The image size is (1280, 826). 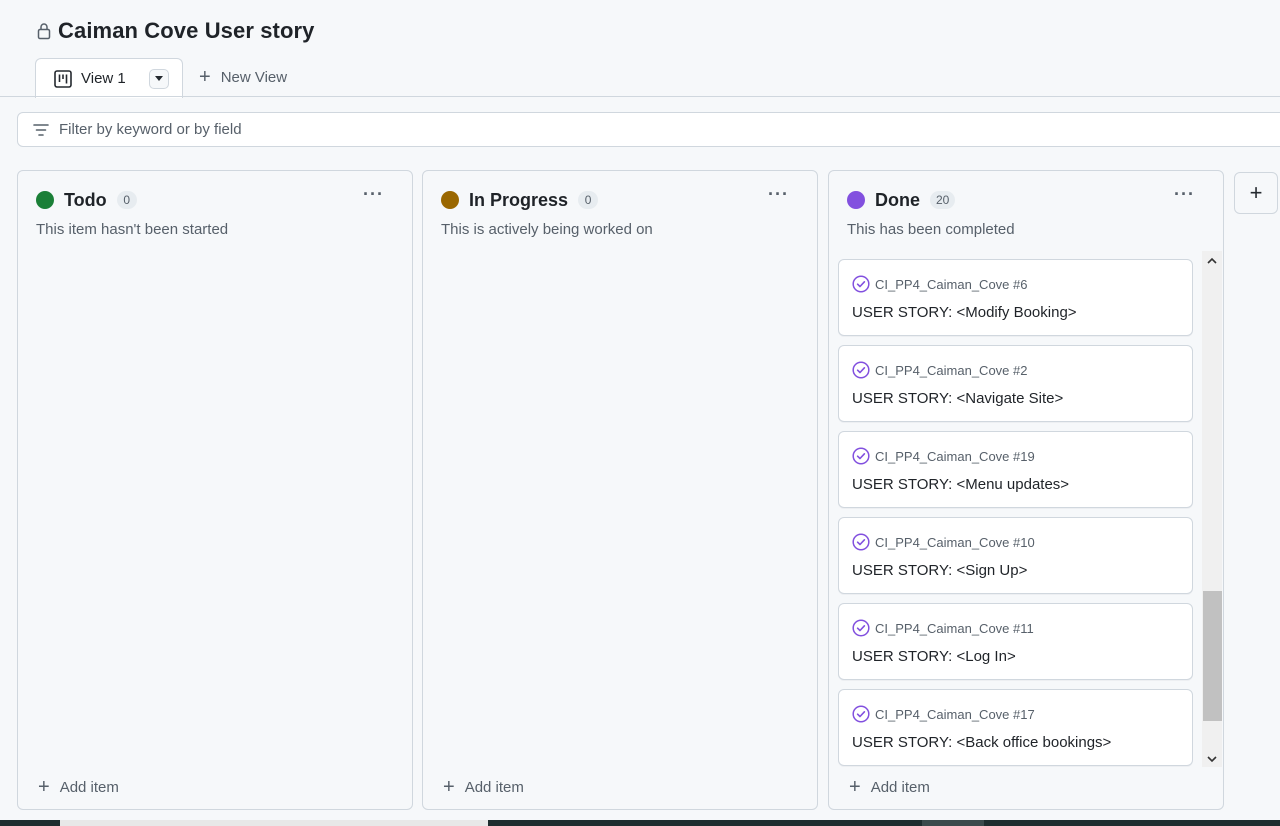 What do you see at coordinates (132, 229) in the screenshot?
I see `column-description: This item hasn't been started` at bounding box center [132, 229].